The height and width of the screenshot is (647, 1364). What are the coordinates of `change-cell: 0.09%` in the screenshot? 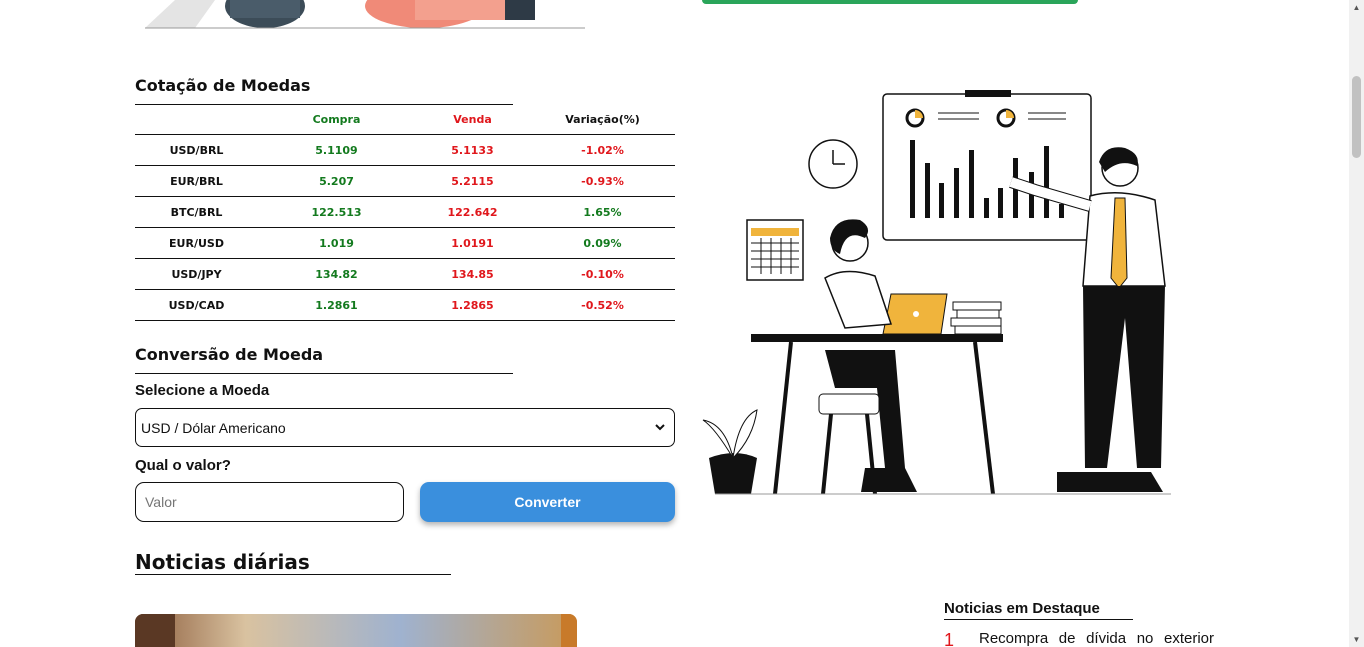 It's located at (602, 243).